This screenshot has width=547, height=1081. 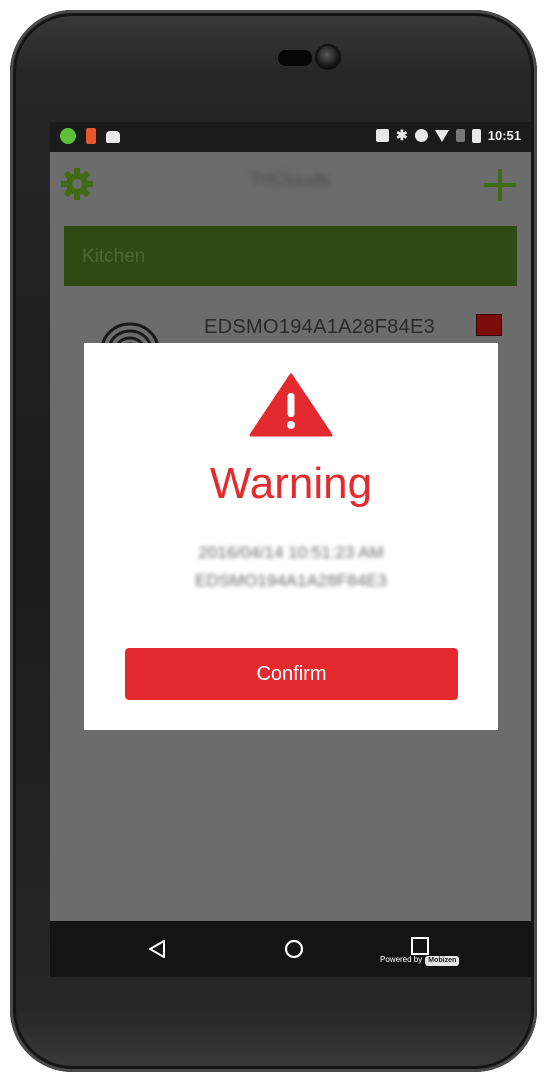 I want to click on dialog-device-id: EDSMO194A1A28F84E3, so click(x=291, y=580).